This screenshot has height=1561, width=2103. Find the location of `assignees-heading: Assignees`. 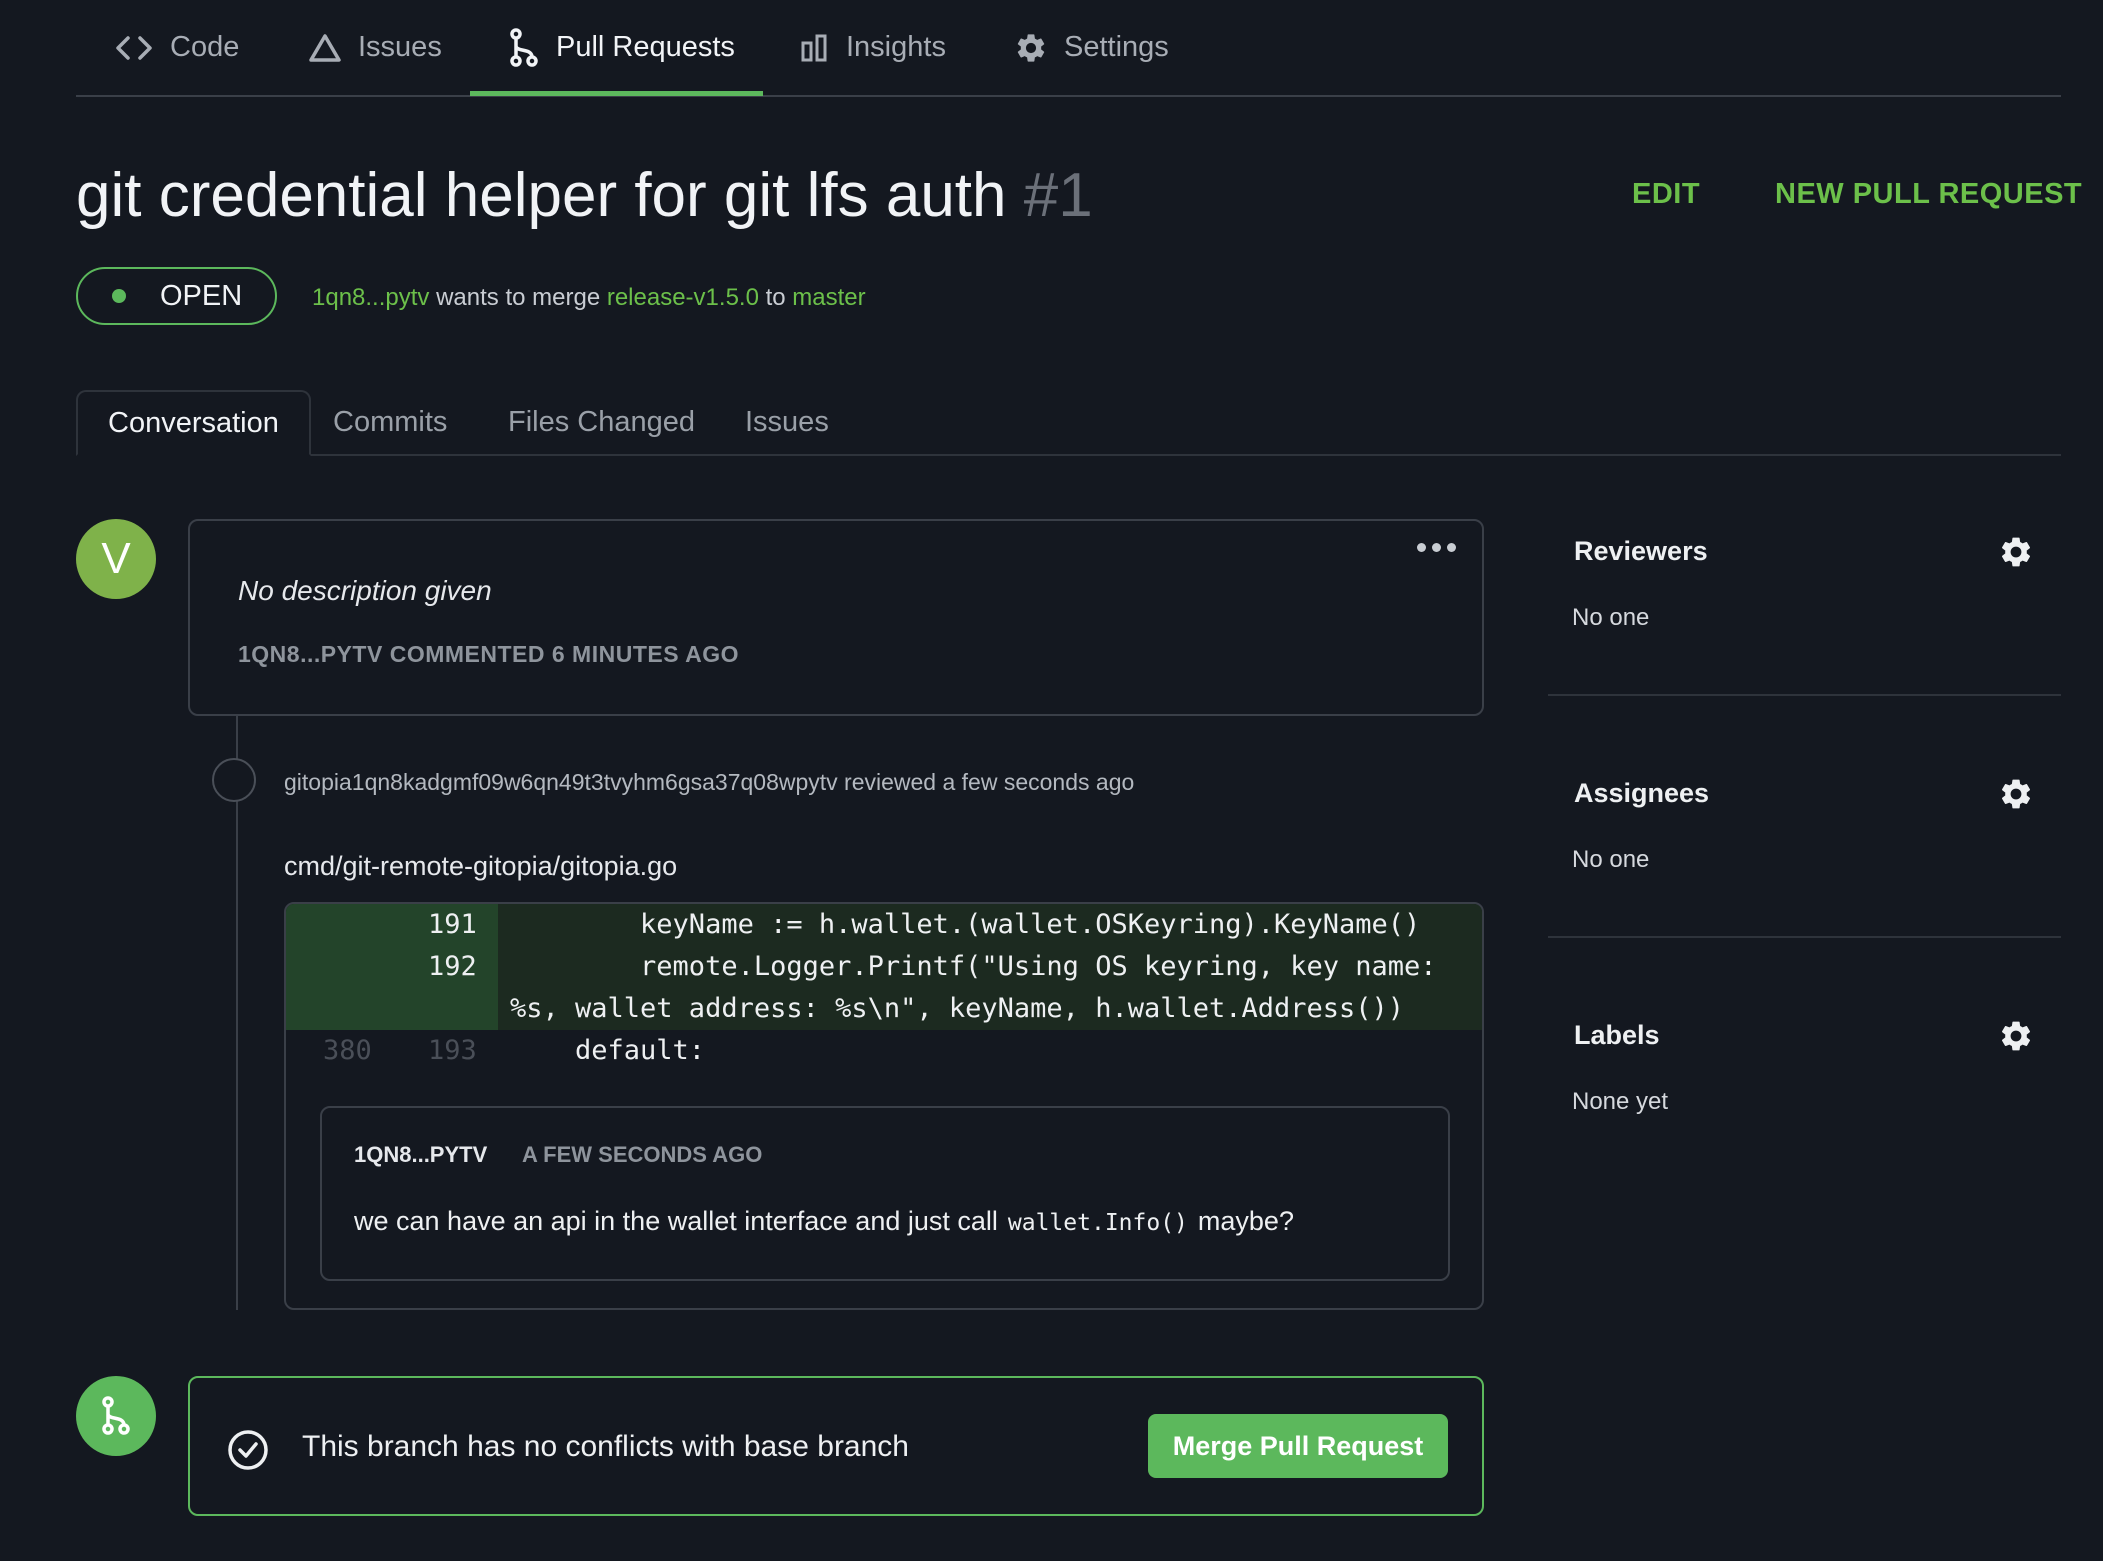

assignees-heading: Assignees is located at coordinates (1642, 793).